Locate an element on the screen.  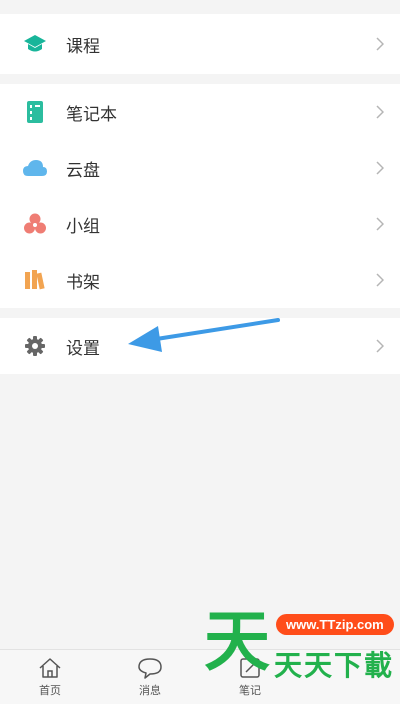
tab-home-label: 首页 is located at coordinates (50, 690).